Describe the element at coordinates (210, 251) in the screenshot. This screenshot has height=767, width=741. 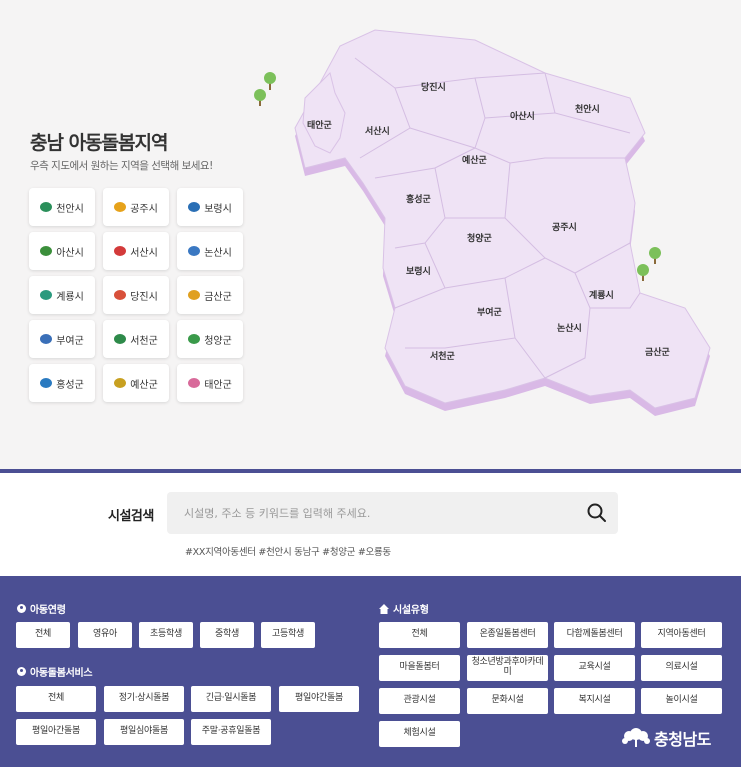
I see `city-button-nonsan: 논산시` at that location.